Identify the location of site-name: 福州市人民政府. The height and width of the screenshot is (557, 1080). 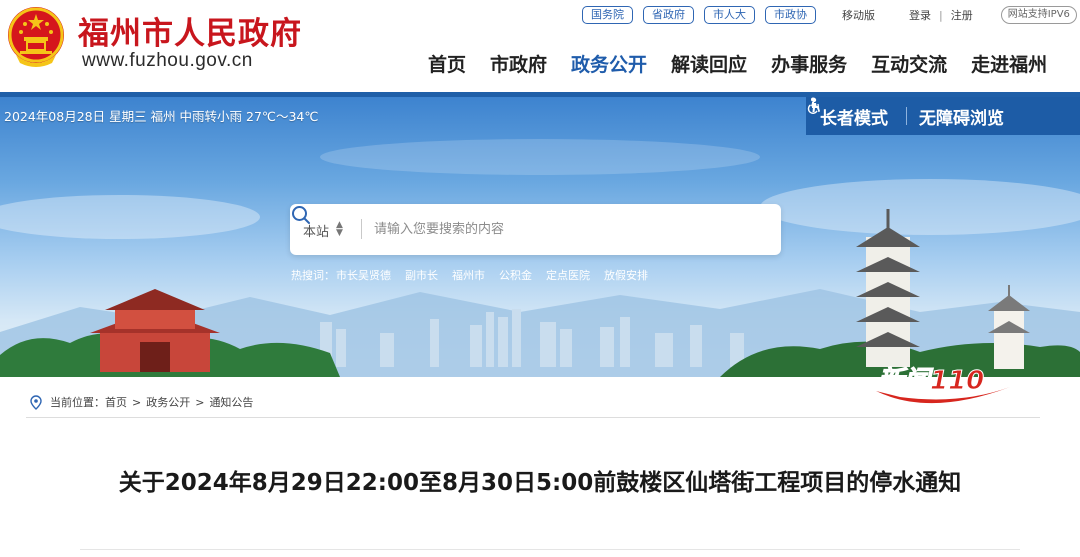
(190, 30).